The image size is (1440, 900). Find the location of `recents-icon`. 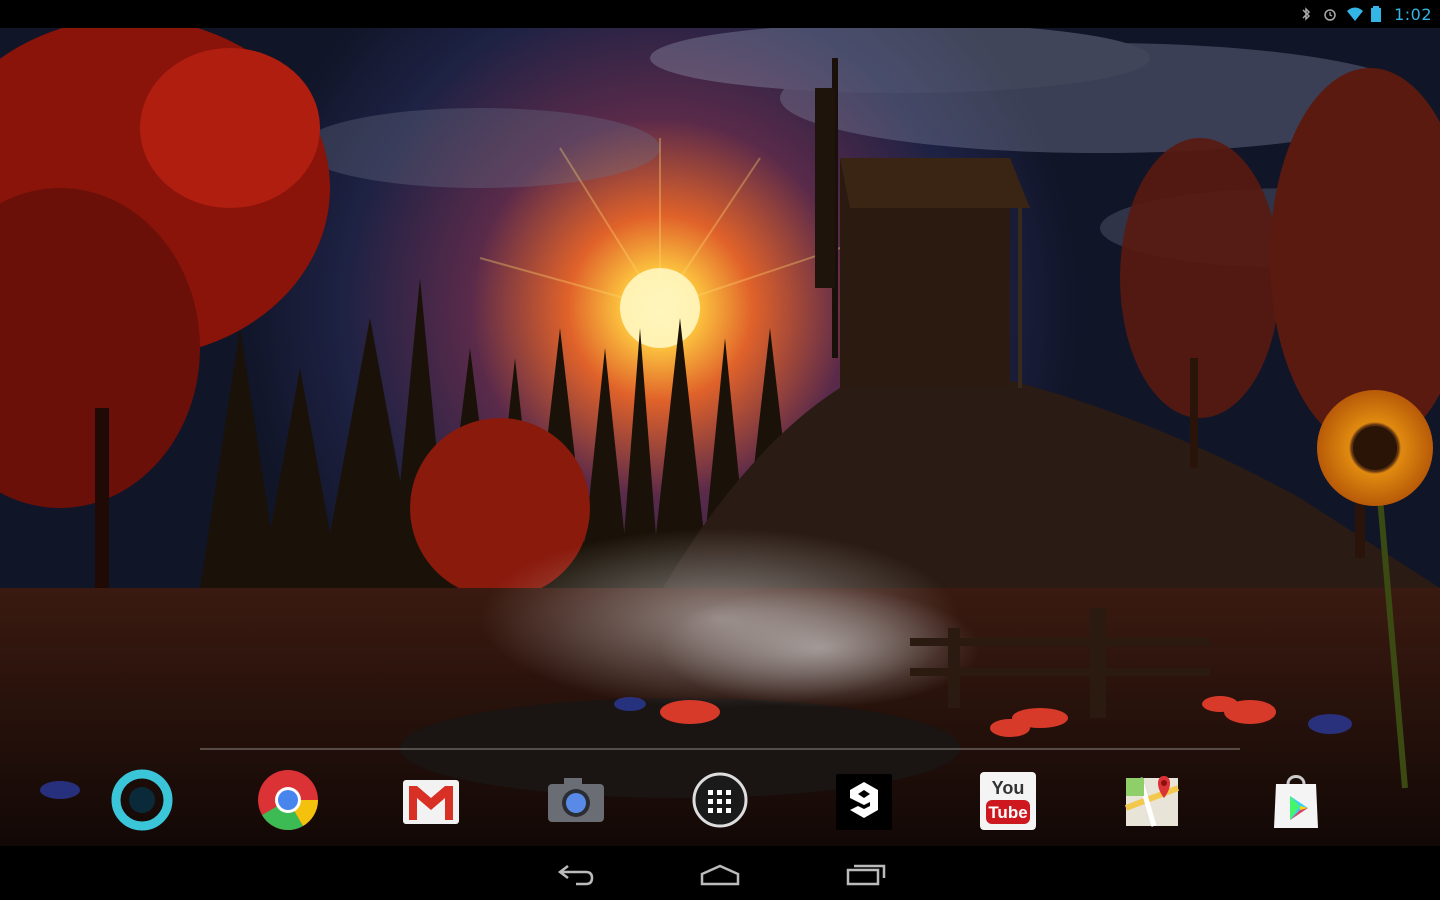

recents-icon is located at coordinates (866, 875).